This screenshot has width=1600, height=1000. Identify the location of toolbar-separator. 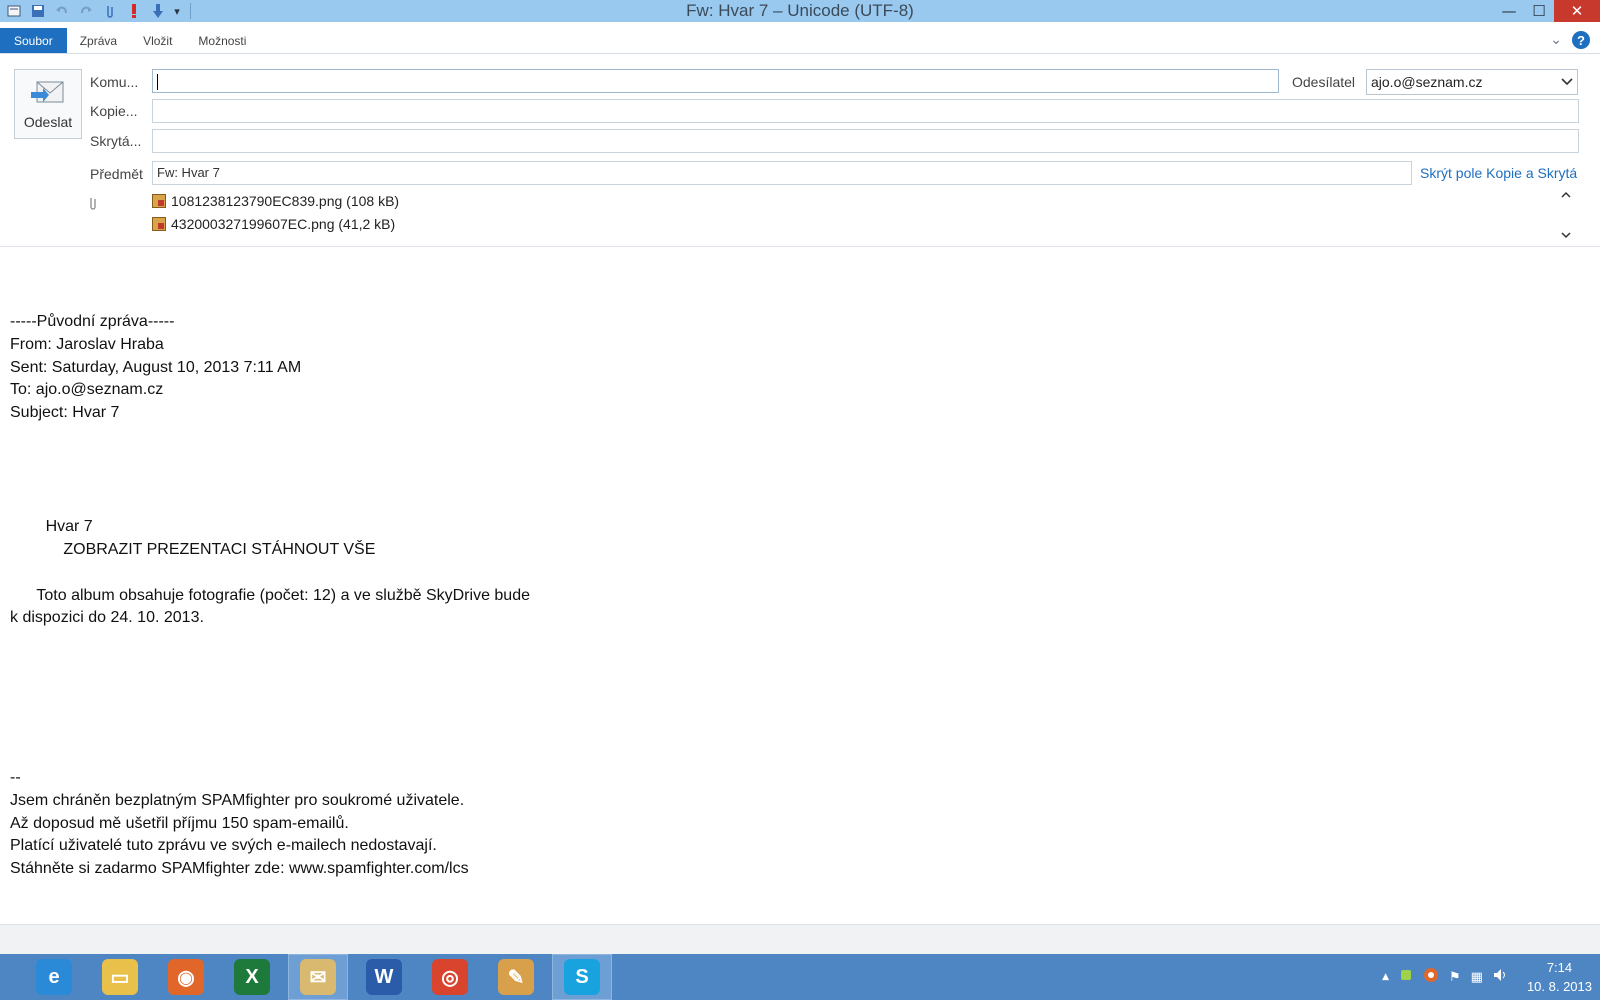
(190, 11).